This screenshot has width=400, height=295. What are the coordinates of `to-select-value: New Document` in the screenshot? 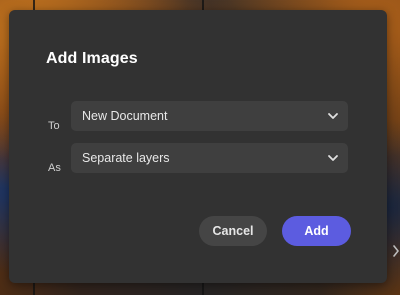 It's located at (125, 116).